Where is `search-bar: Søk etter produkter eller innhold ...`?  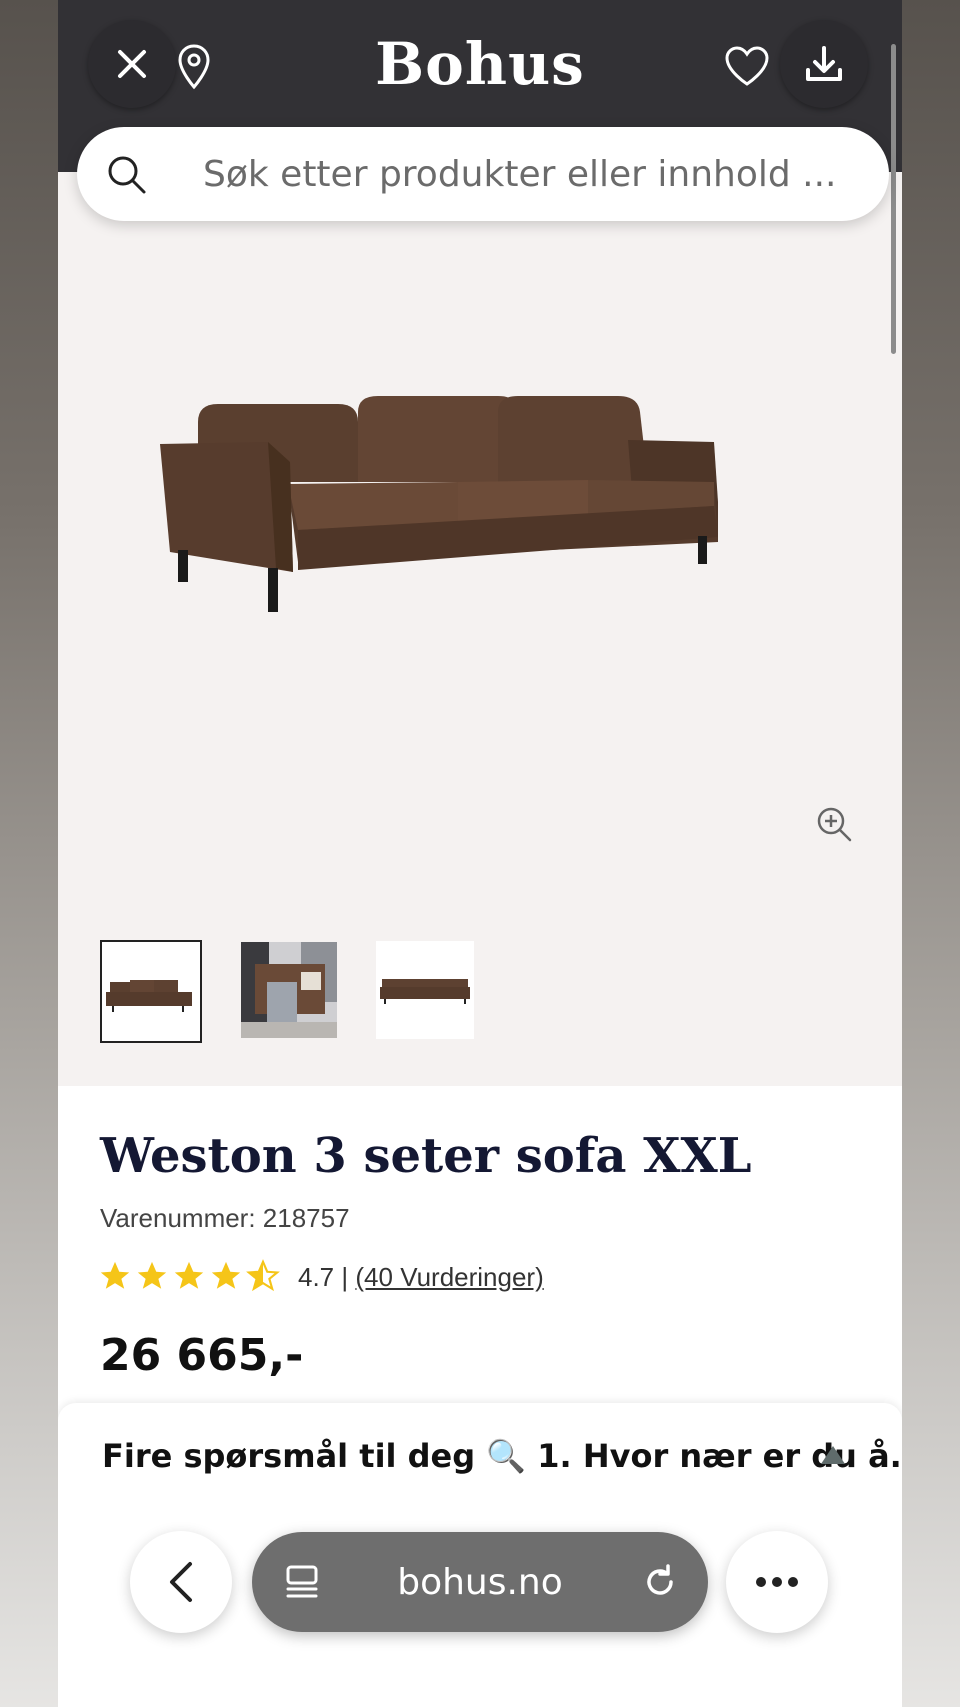
search-bar: Søk etter produkter eller innhold ... is located at coordinates (483, 174).